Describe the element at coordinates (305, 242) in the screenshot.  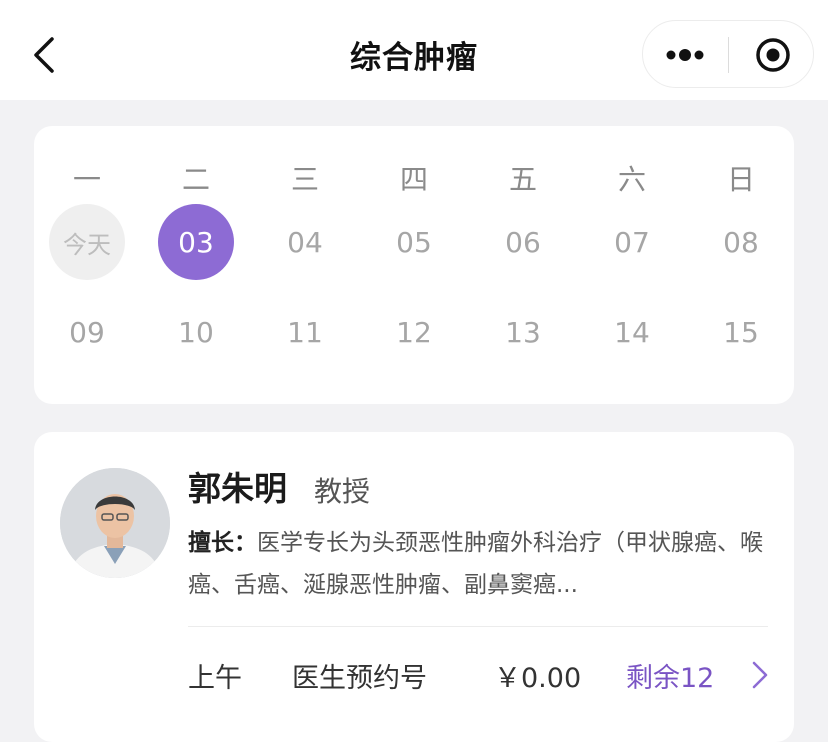
I see `date-cell: 04` at that location.